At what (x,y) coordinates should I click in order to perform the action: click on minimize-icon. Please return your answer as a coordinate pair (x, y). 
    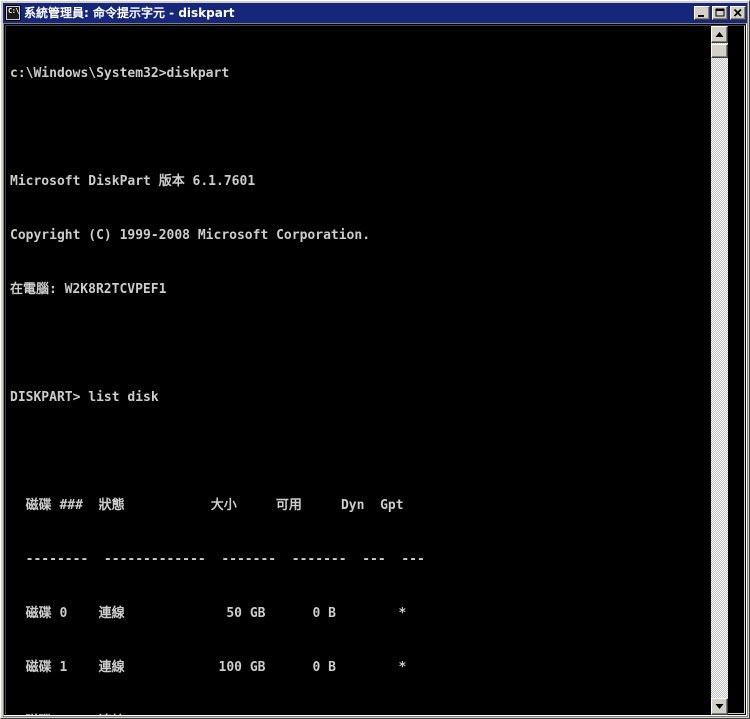
    Looking at the image, I should click on (701, 16).